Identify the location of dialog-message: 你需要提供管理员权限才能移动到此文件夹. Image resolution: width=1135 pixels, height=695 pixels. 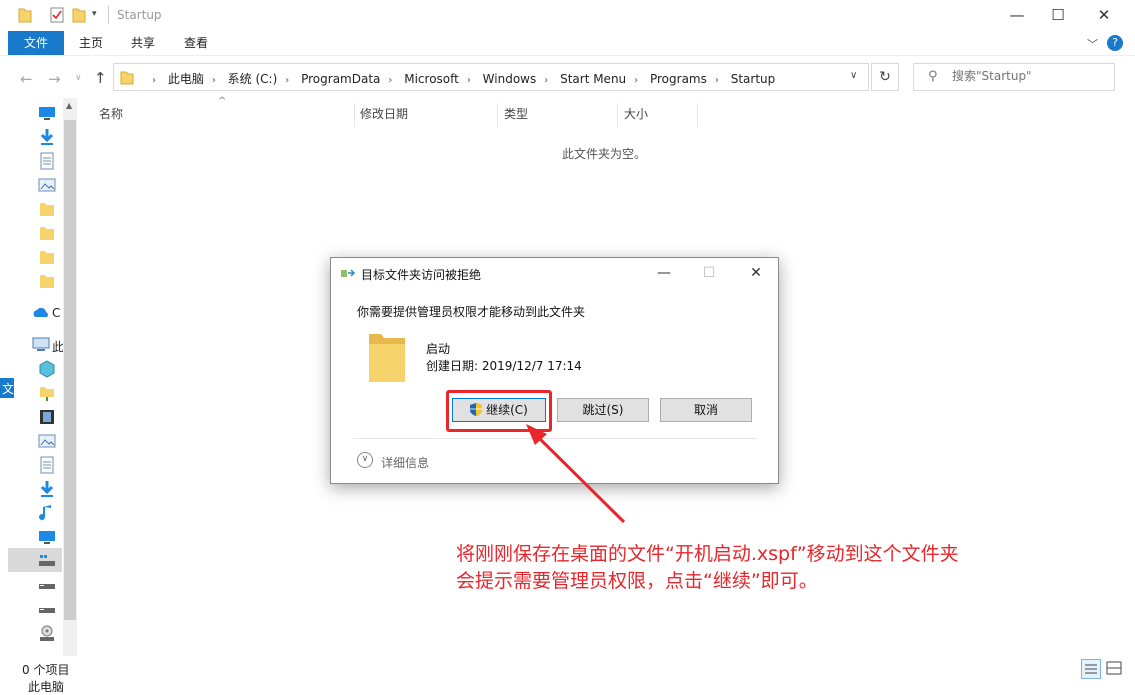
(471, 312).